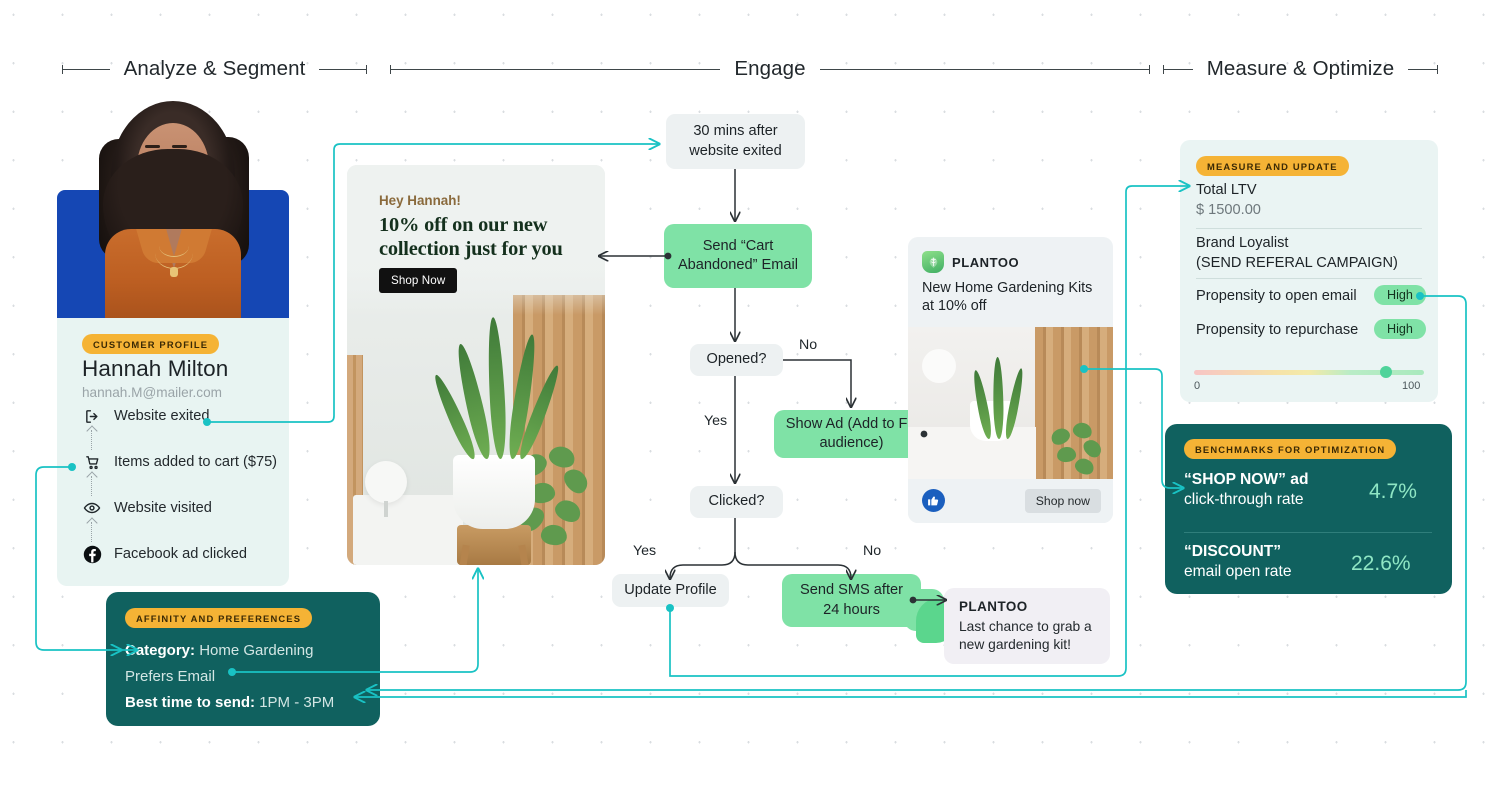 This screenshot has height=785, width=1500. What do you see at coordinates (1297, 263) in the screenshot?
I see `segment-line-2: (SEND REFERAL CAMPAIGN)` at bounding box center [1297, 263].